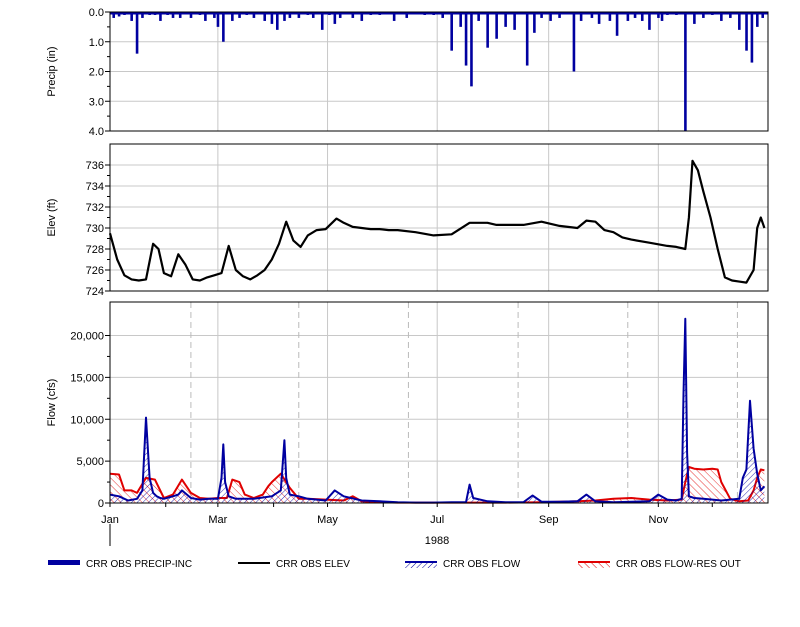 This screenshot has height=627, width=800. What do you see at coordinates (407, 525) in the screenshot?
I see `x-axis: Jan Mar May Jul Sep Nov1988` at bounding box center [407, 525].